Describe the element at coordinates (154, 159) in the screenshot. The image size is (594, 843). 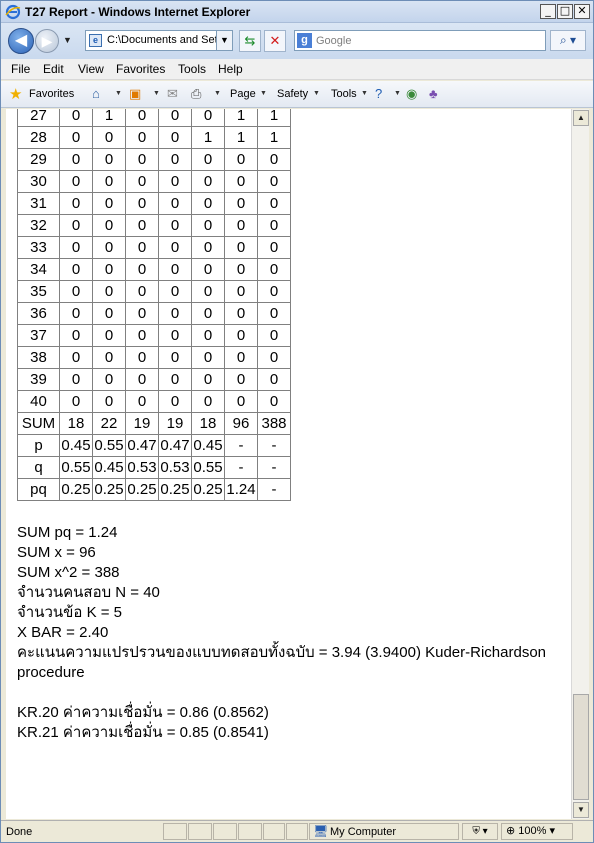
I see `table-row: 29 0 0 0 0 0 0 0` at that location.